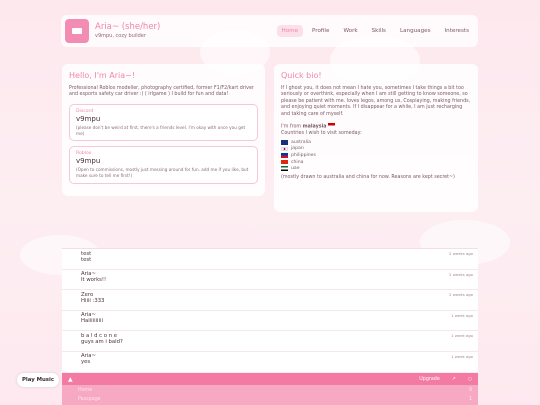  Describe the element at coordinates (284, 149) in the screenshot. I see `japan-flag-icon` at that location.